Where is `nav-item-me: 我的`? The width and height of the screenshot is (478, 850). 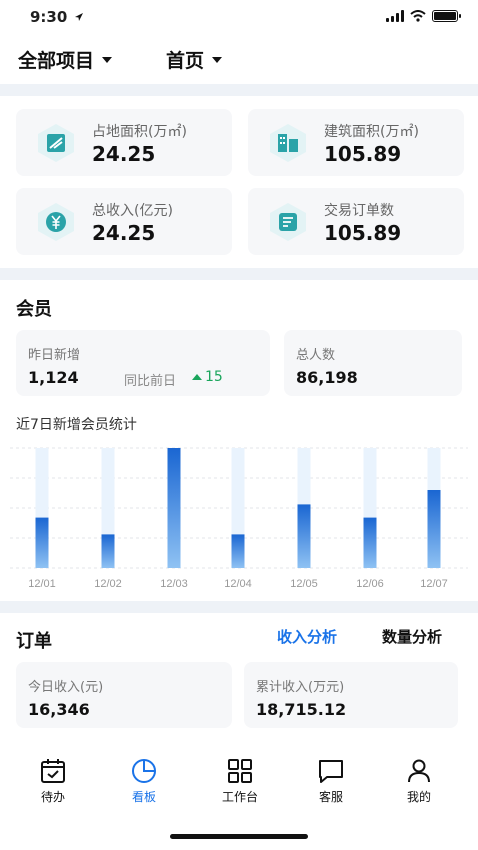 nav-item-me: 我的 is located at coordinates (419, 780).